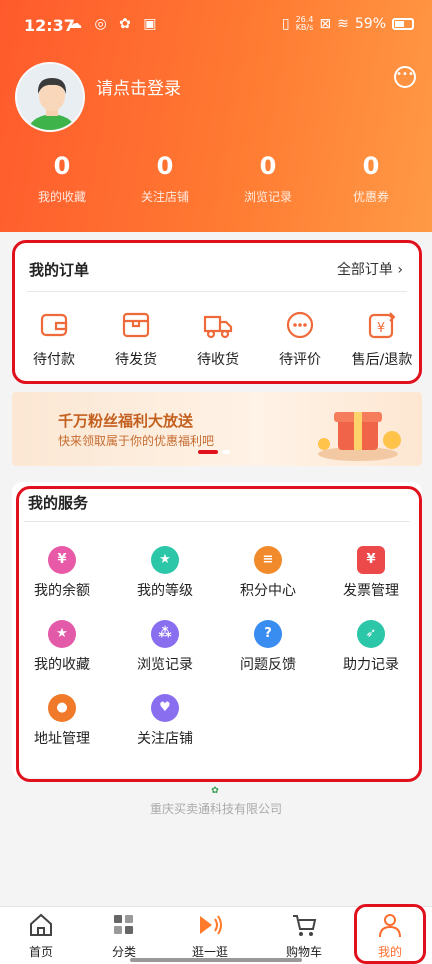 This screenshot has width=432, height=964. What do you see at coordinates (165, 665) in the screenshot?
I see `service-label: 浏览记录` at bounding box center [165, 665].